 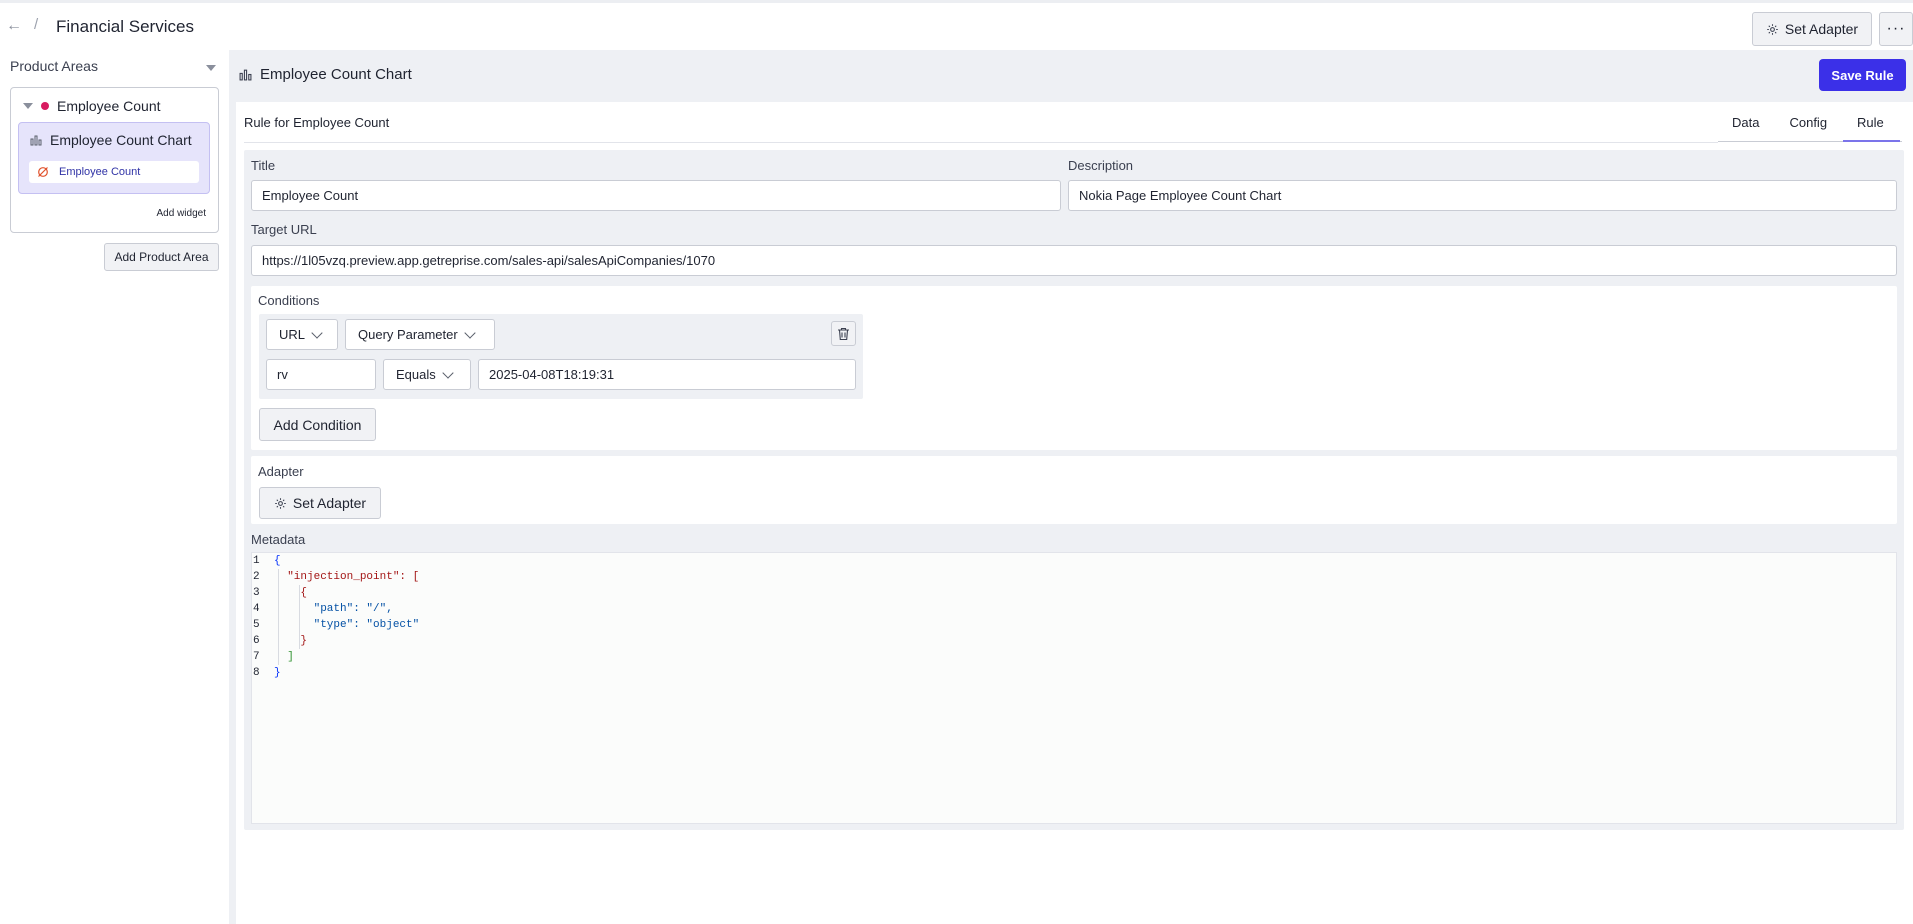 I want to click on product-areas-label: Product Areas, so click(x=54, y=66).